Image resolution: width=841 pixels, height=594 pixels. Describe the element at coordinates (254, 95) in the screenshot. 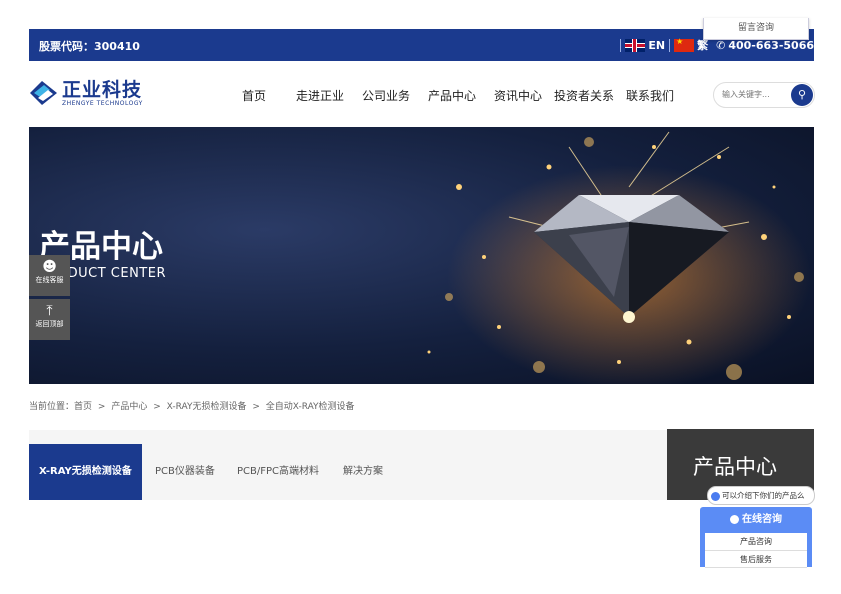

I see `nav-item-home: 首页` at that location.